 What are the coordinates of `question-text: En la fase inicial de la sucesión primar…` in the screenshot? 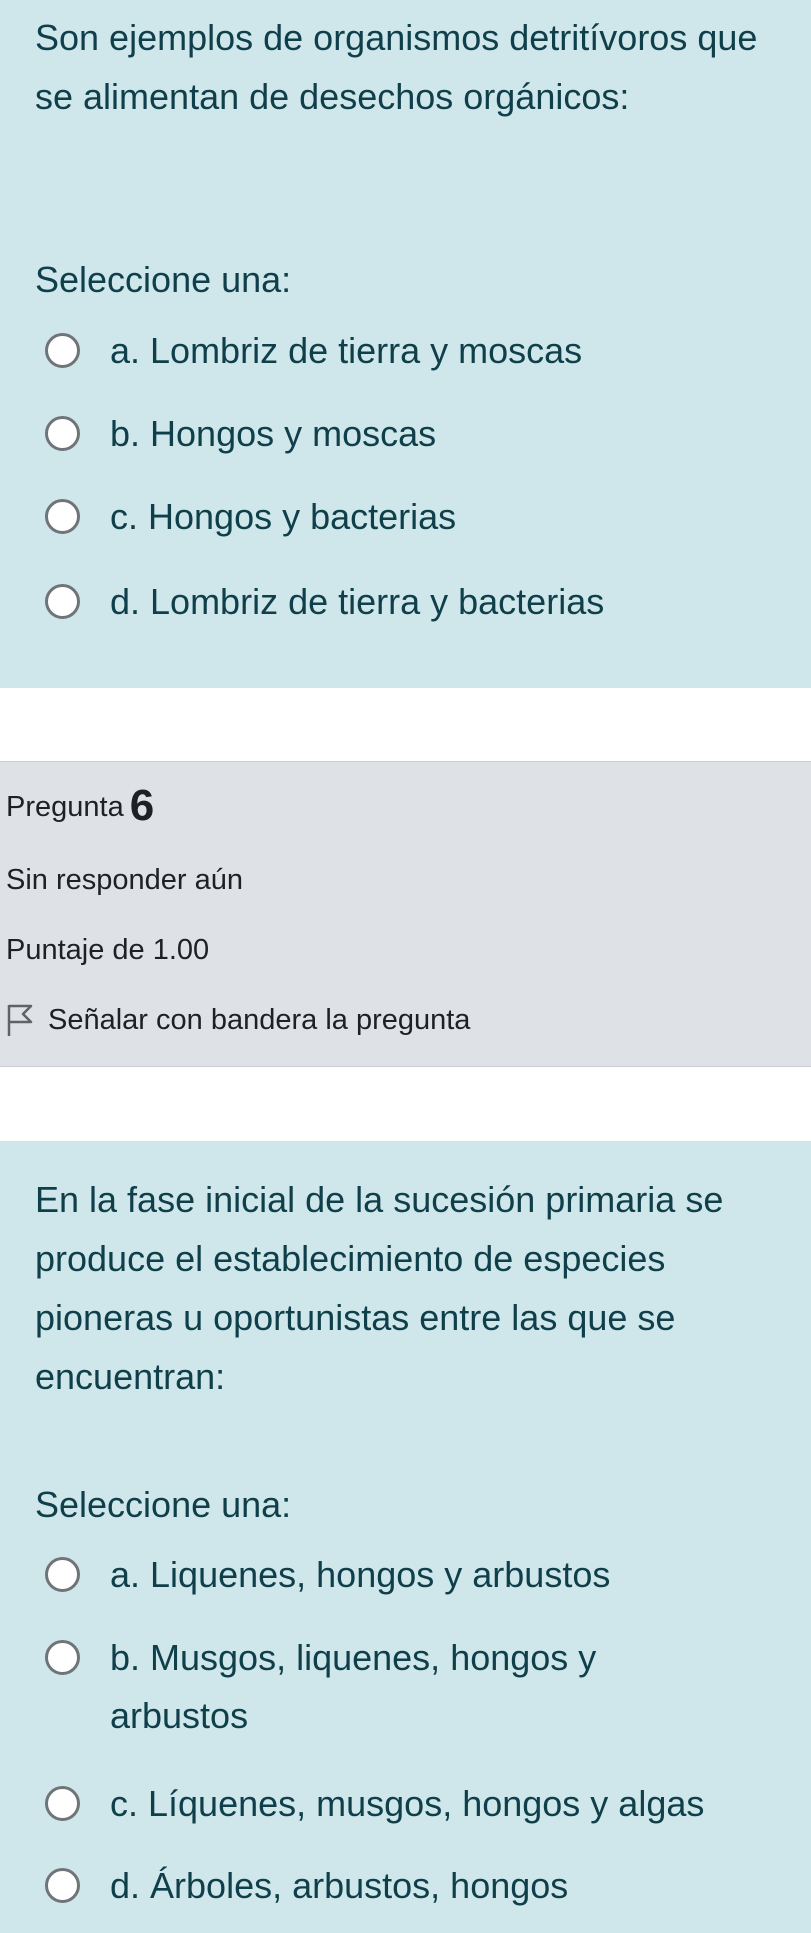 It's located at (379, 1288).